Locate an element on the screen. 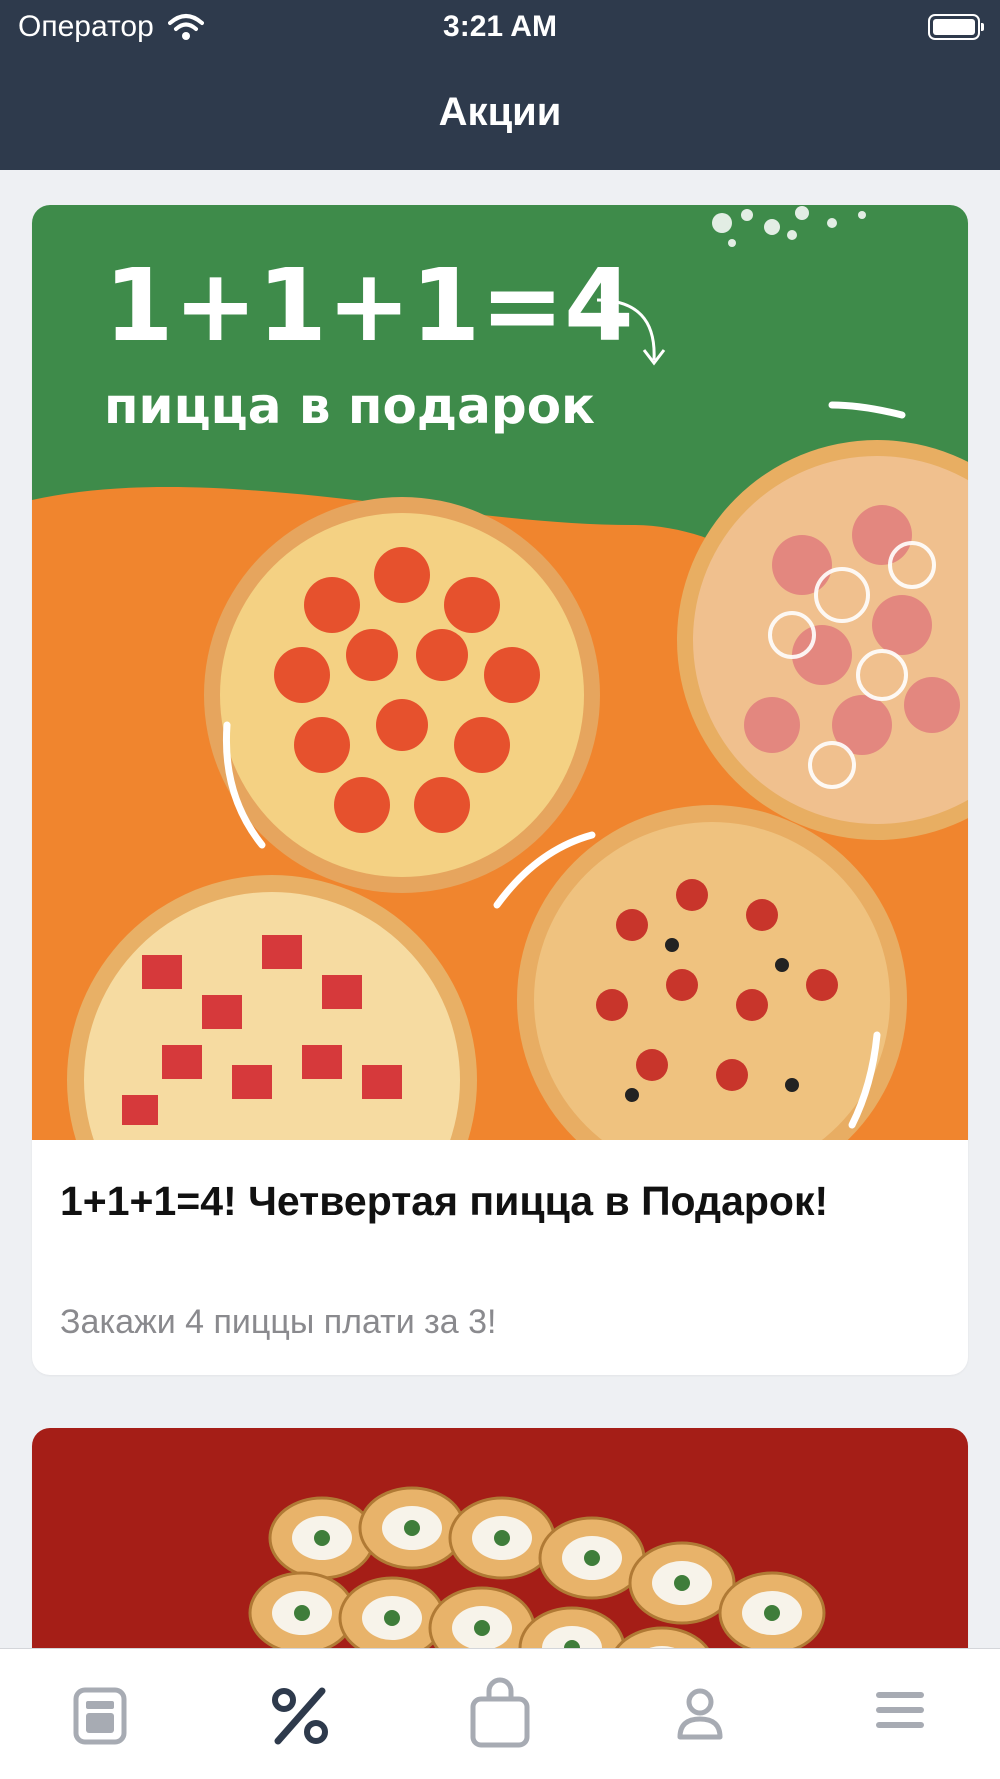 This screenshot has width=1000, height=1779. menu-card-icon is located at coordinates (100, 1716).